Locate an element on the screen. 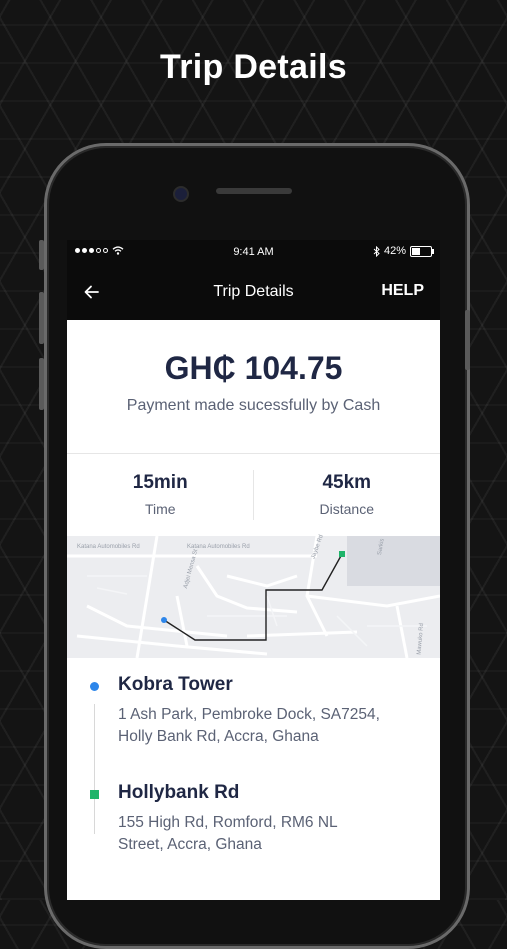 The width and height of the screenshot is (507, 949). promo-title: Trip Details is located at coordinates (253, 67).